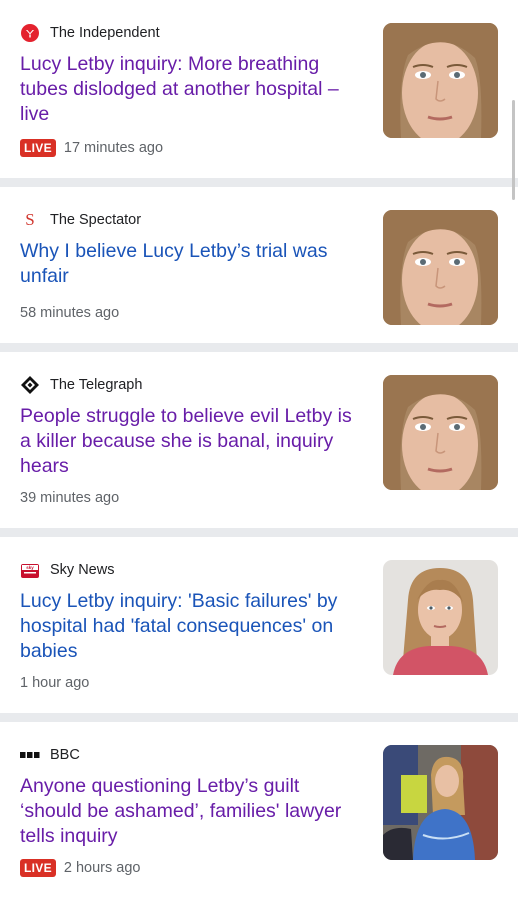 This screenshot has height=902, width=518. What do you see at coordinates (30, 755) in the screenshot?
I see `bbc-logo-icon` at bounding box center [30, 755].